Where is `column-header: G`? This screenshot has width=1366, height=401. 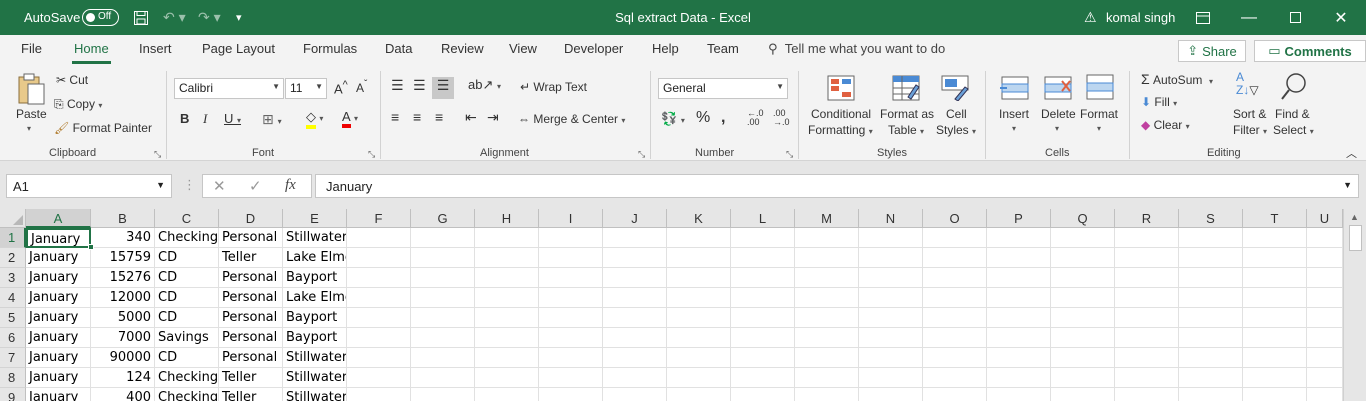 column-header: G is located at coordinates (443, 218).